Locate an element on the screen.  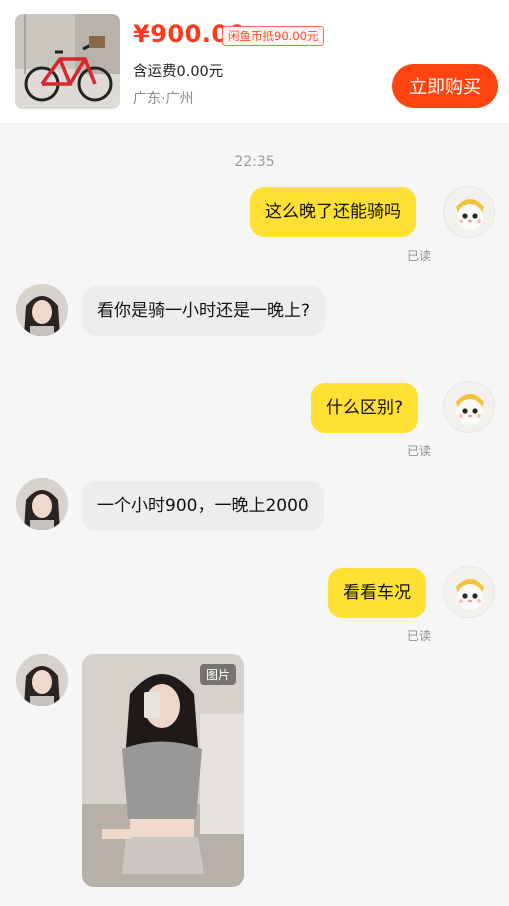
image-tag-label: 图片 is located at coordinates (217, 674).